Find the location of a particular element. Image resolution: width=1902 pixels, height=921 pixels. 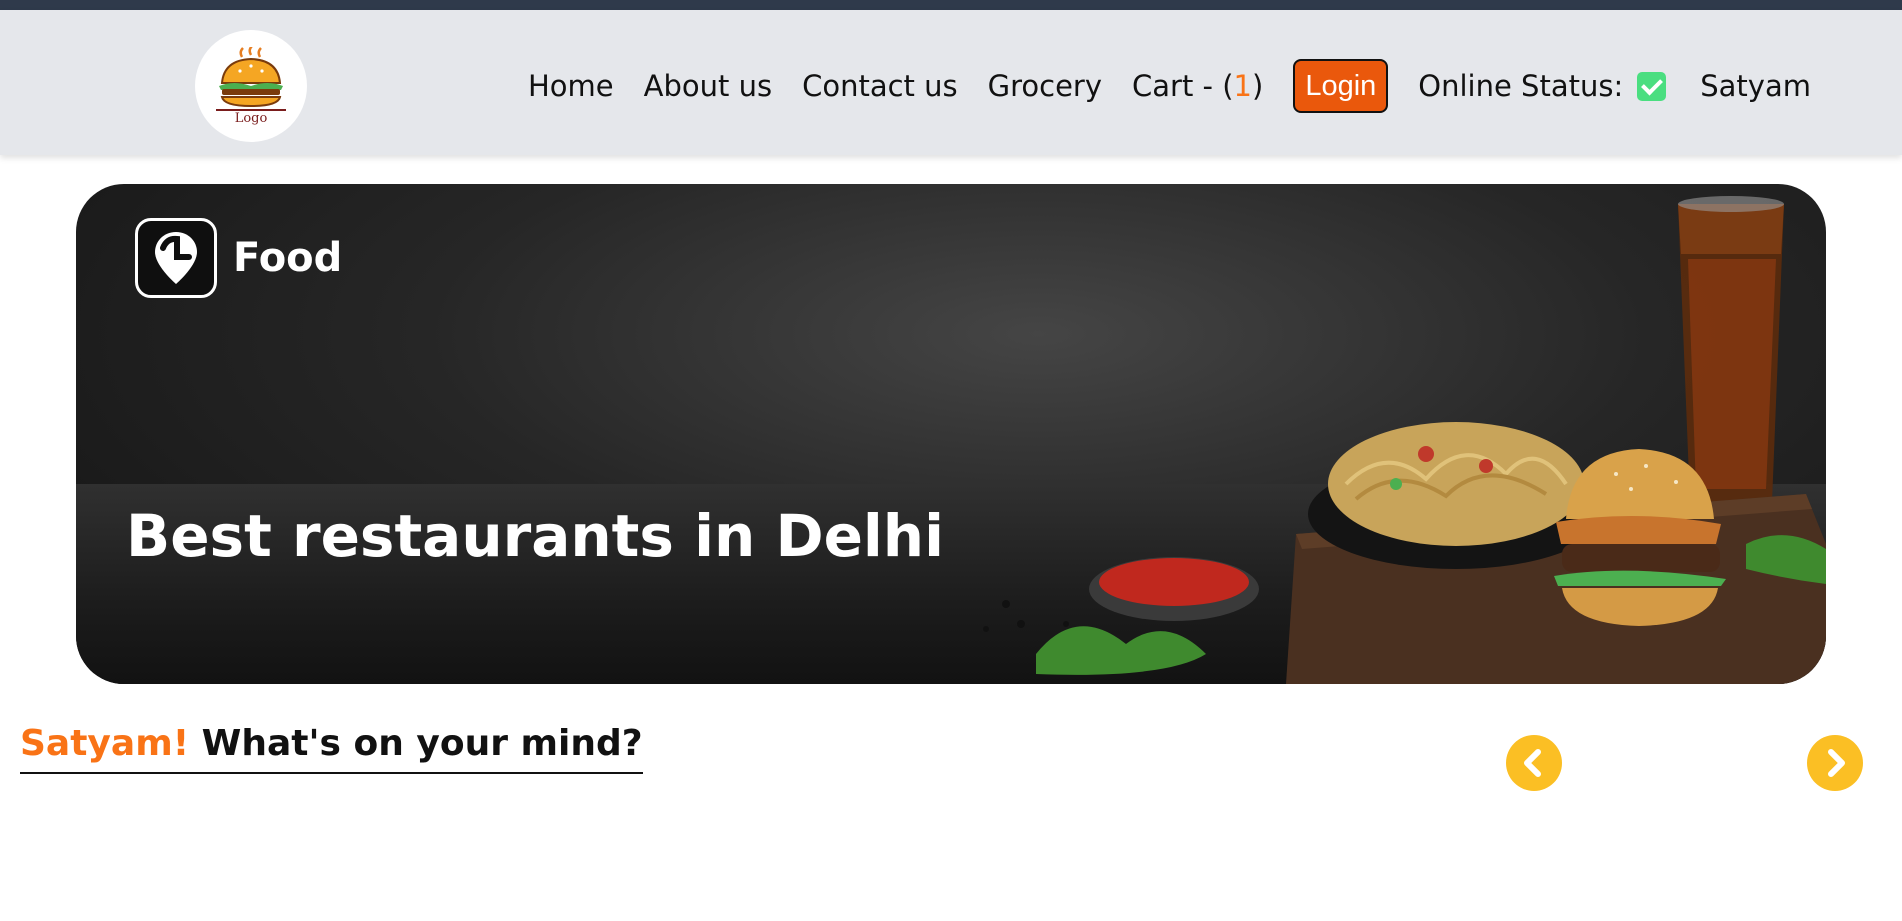

banner-brand: Food is located at coordinates (238, 258).